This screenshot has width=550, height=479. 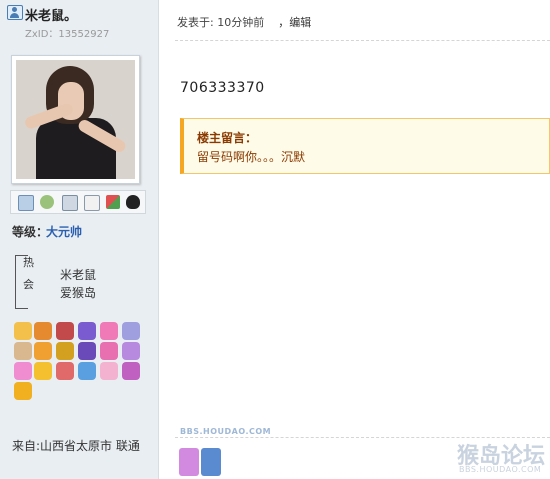 I want to click on user-location: 来自:山西省太原市 联通, so click(x=76, y=446).